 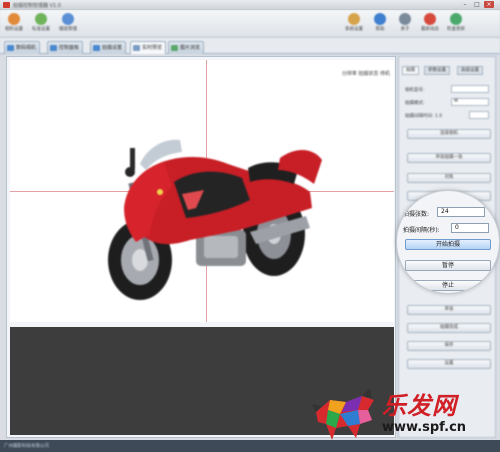 I want to click on camera-model-field, so click(x=470, y=89).